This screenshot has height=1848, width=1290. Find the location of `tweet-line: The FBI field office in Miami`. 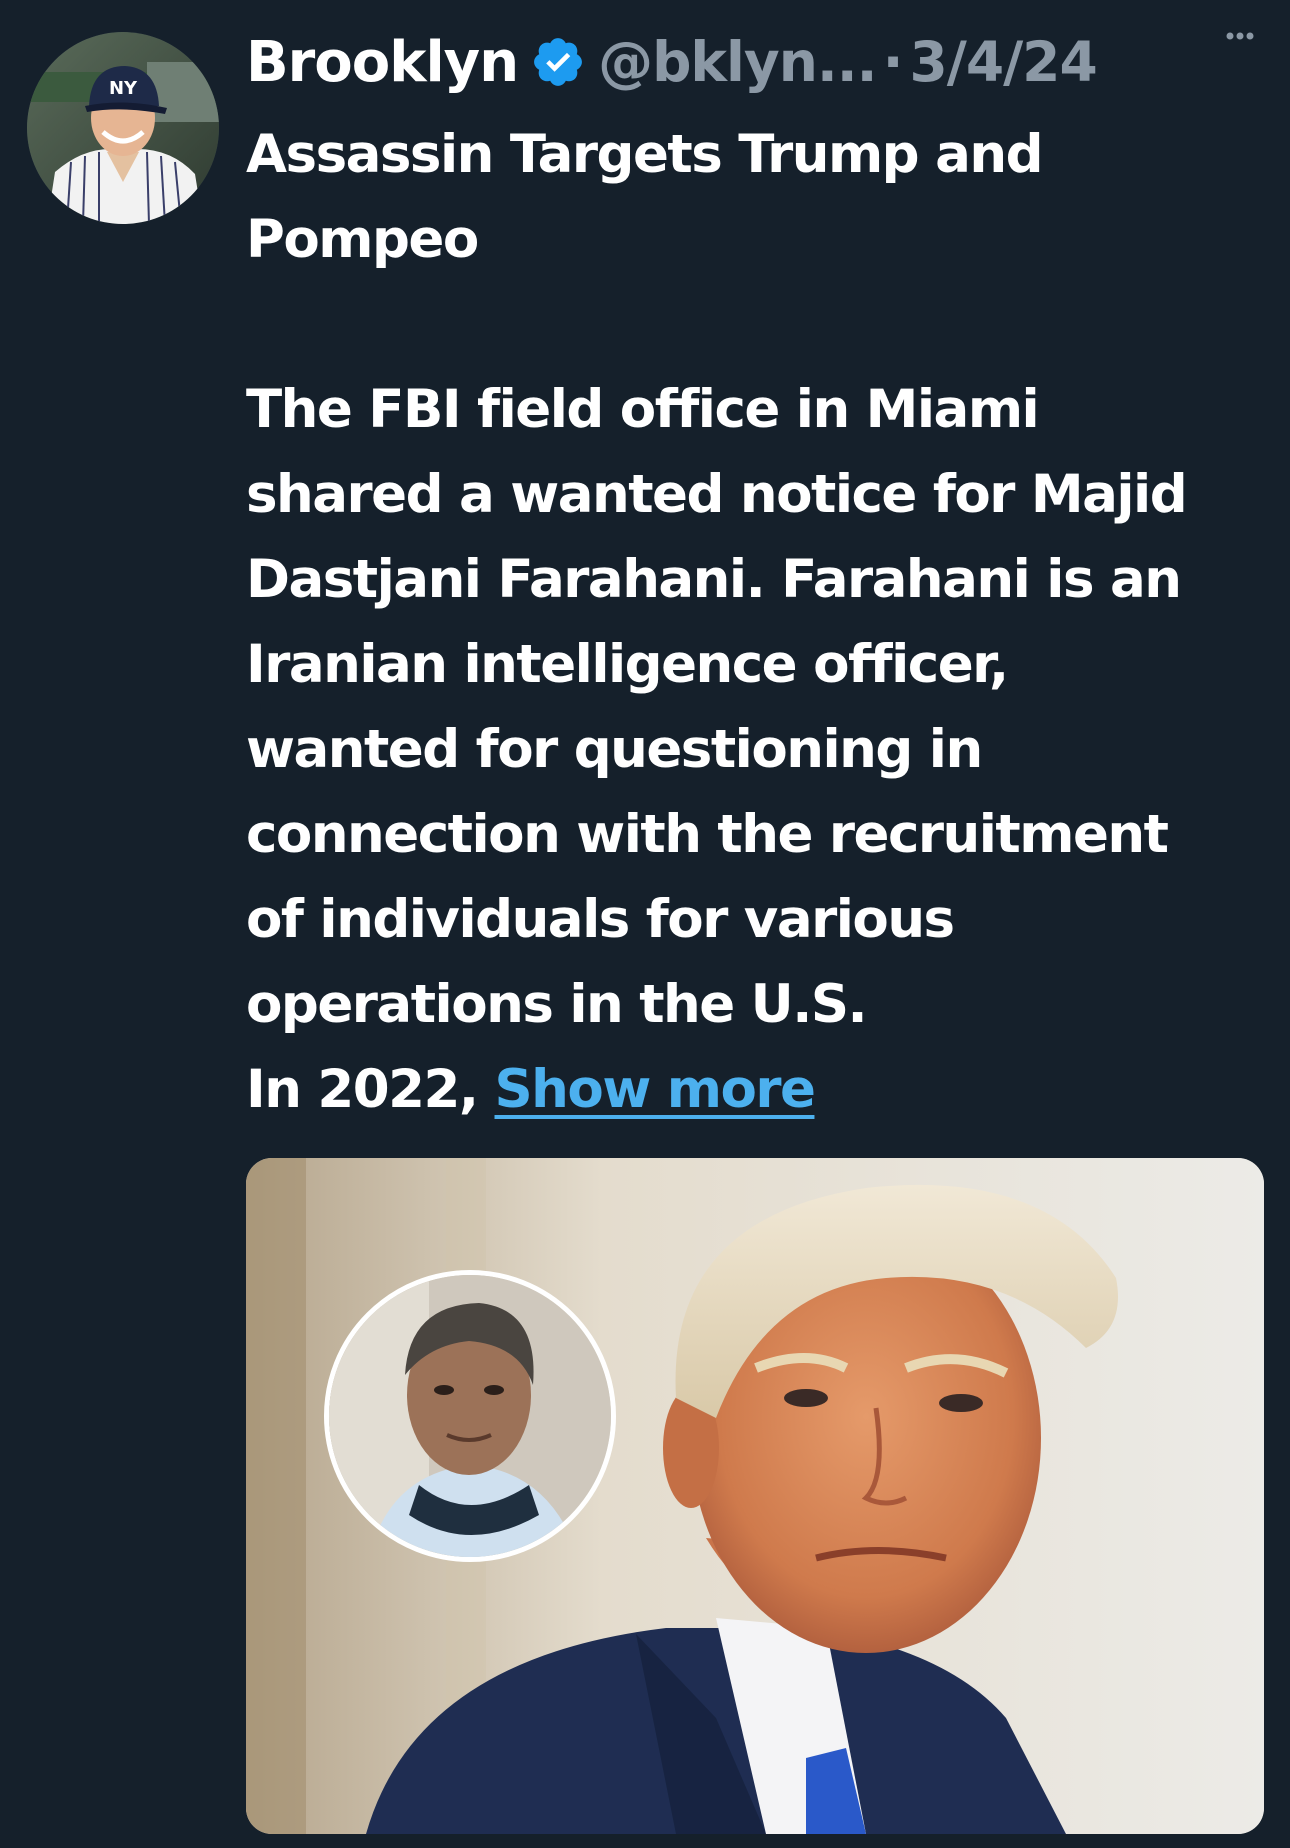

tweet-line: The FBI field office in Miami is located at coordinates (643, 409).